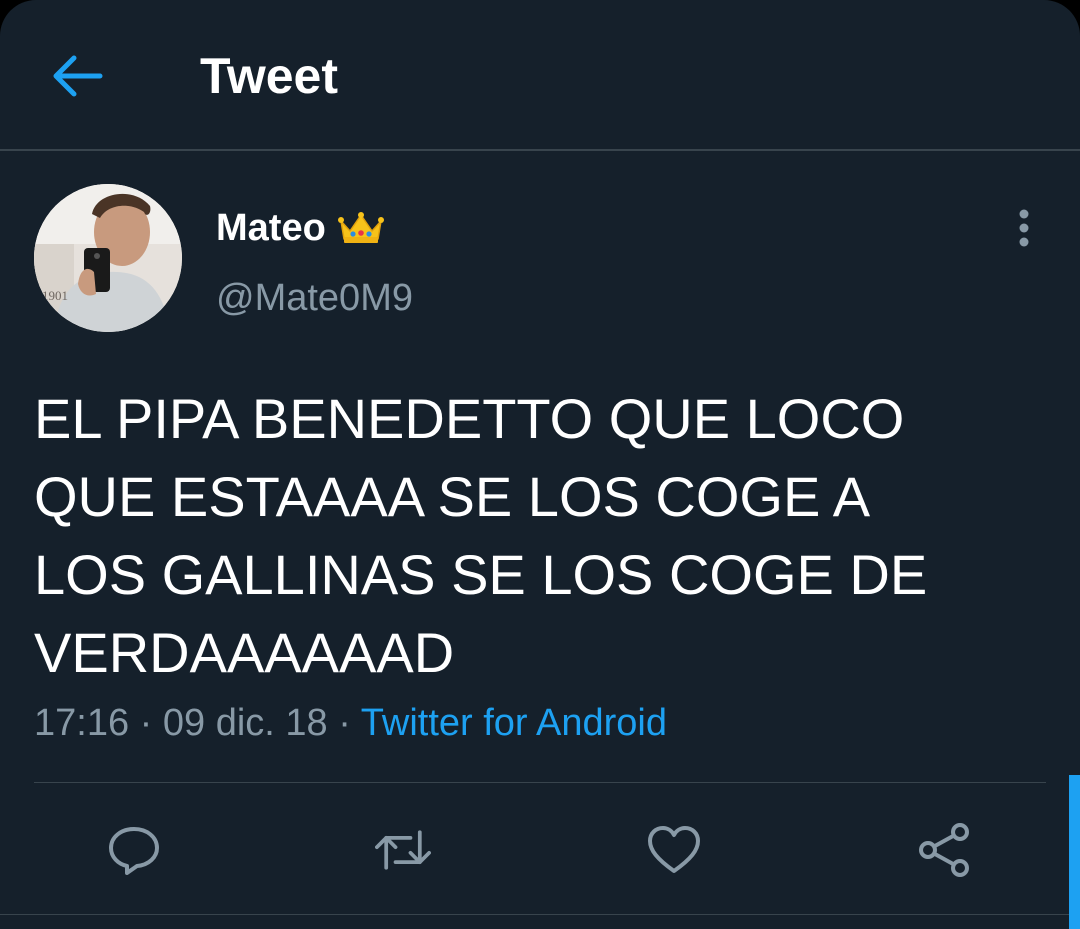 This screenshot has height=929, width=1080. I want to click on tweet-text-line: QUE ESTAAAA SE LOS COGE A, so click(452, 496).